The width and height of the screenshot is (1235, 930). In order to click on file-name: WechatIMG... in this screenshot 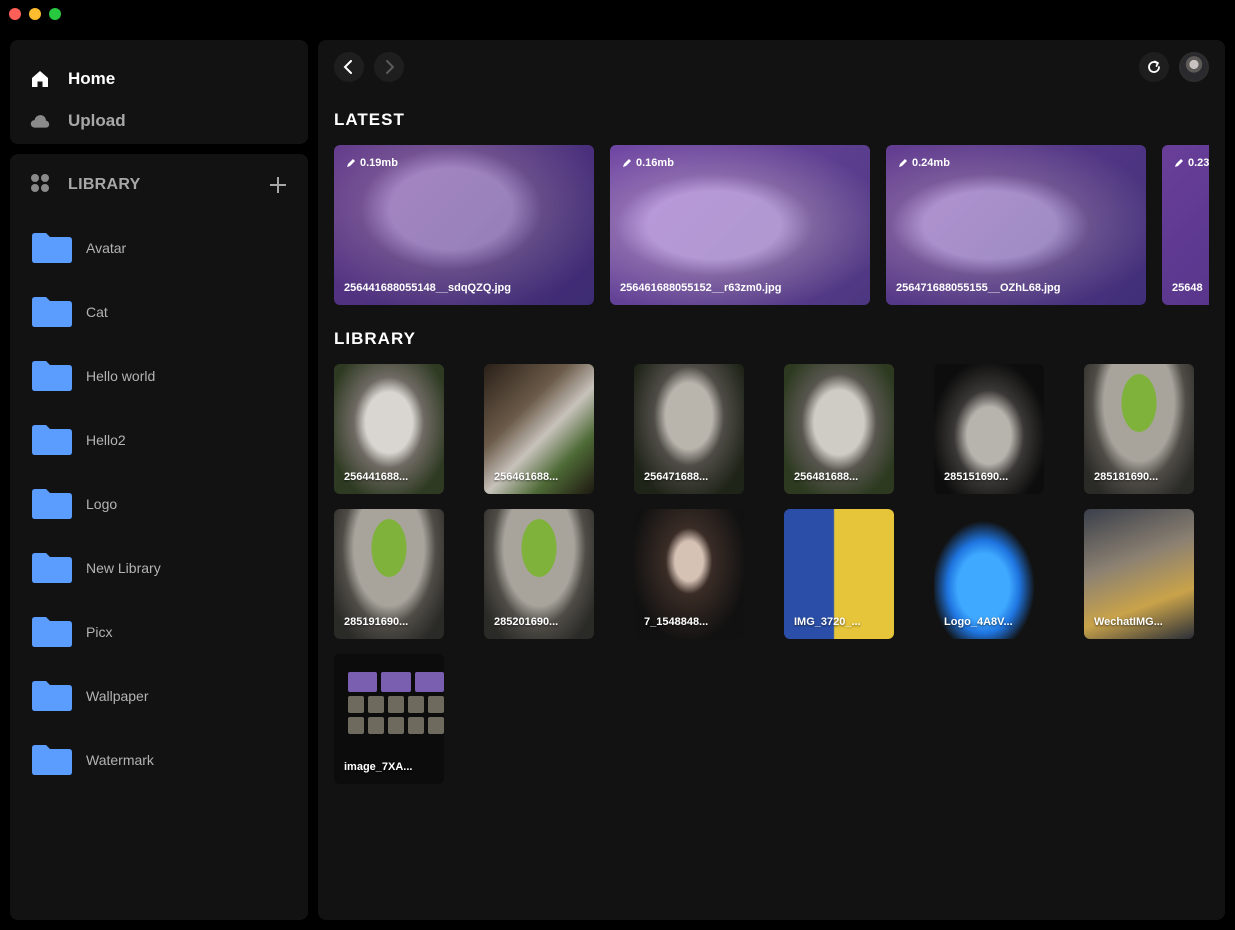, I will do `click(1128, 622)`.